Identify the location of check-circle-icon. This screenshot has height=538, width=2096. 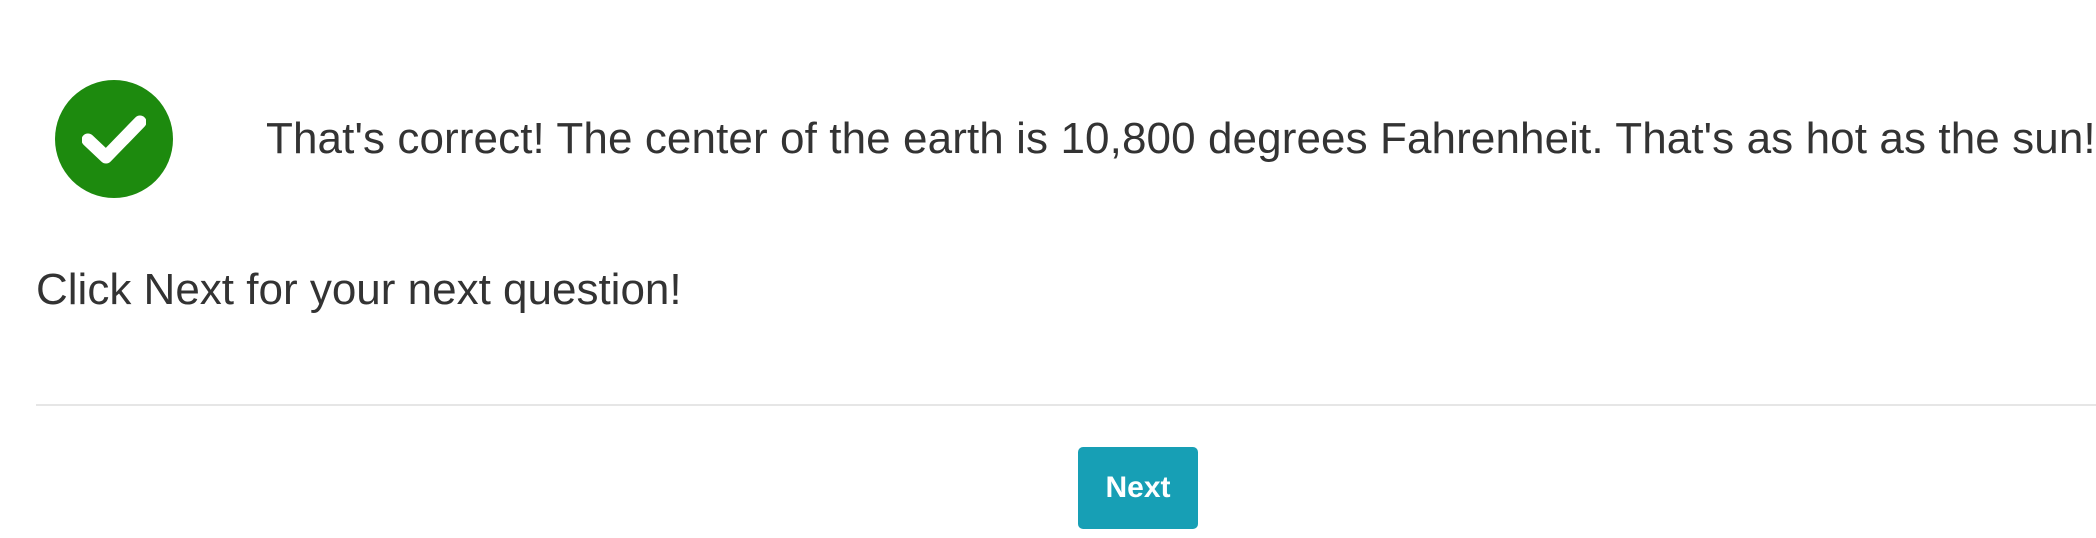
(114, 139).